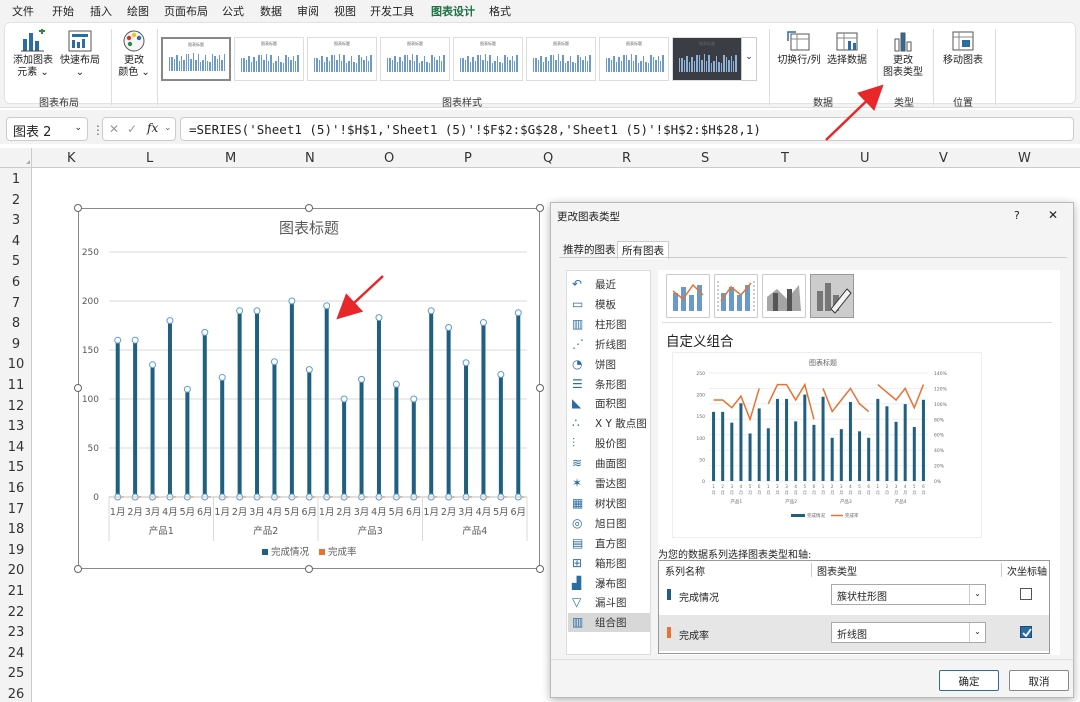 The height and width of the screenshot is (702, 1080). Describe the element at coordinates (16, 447) in the screenshot. I see `row-header: 14` at that location.